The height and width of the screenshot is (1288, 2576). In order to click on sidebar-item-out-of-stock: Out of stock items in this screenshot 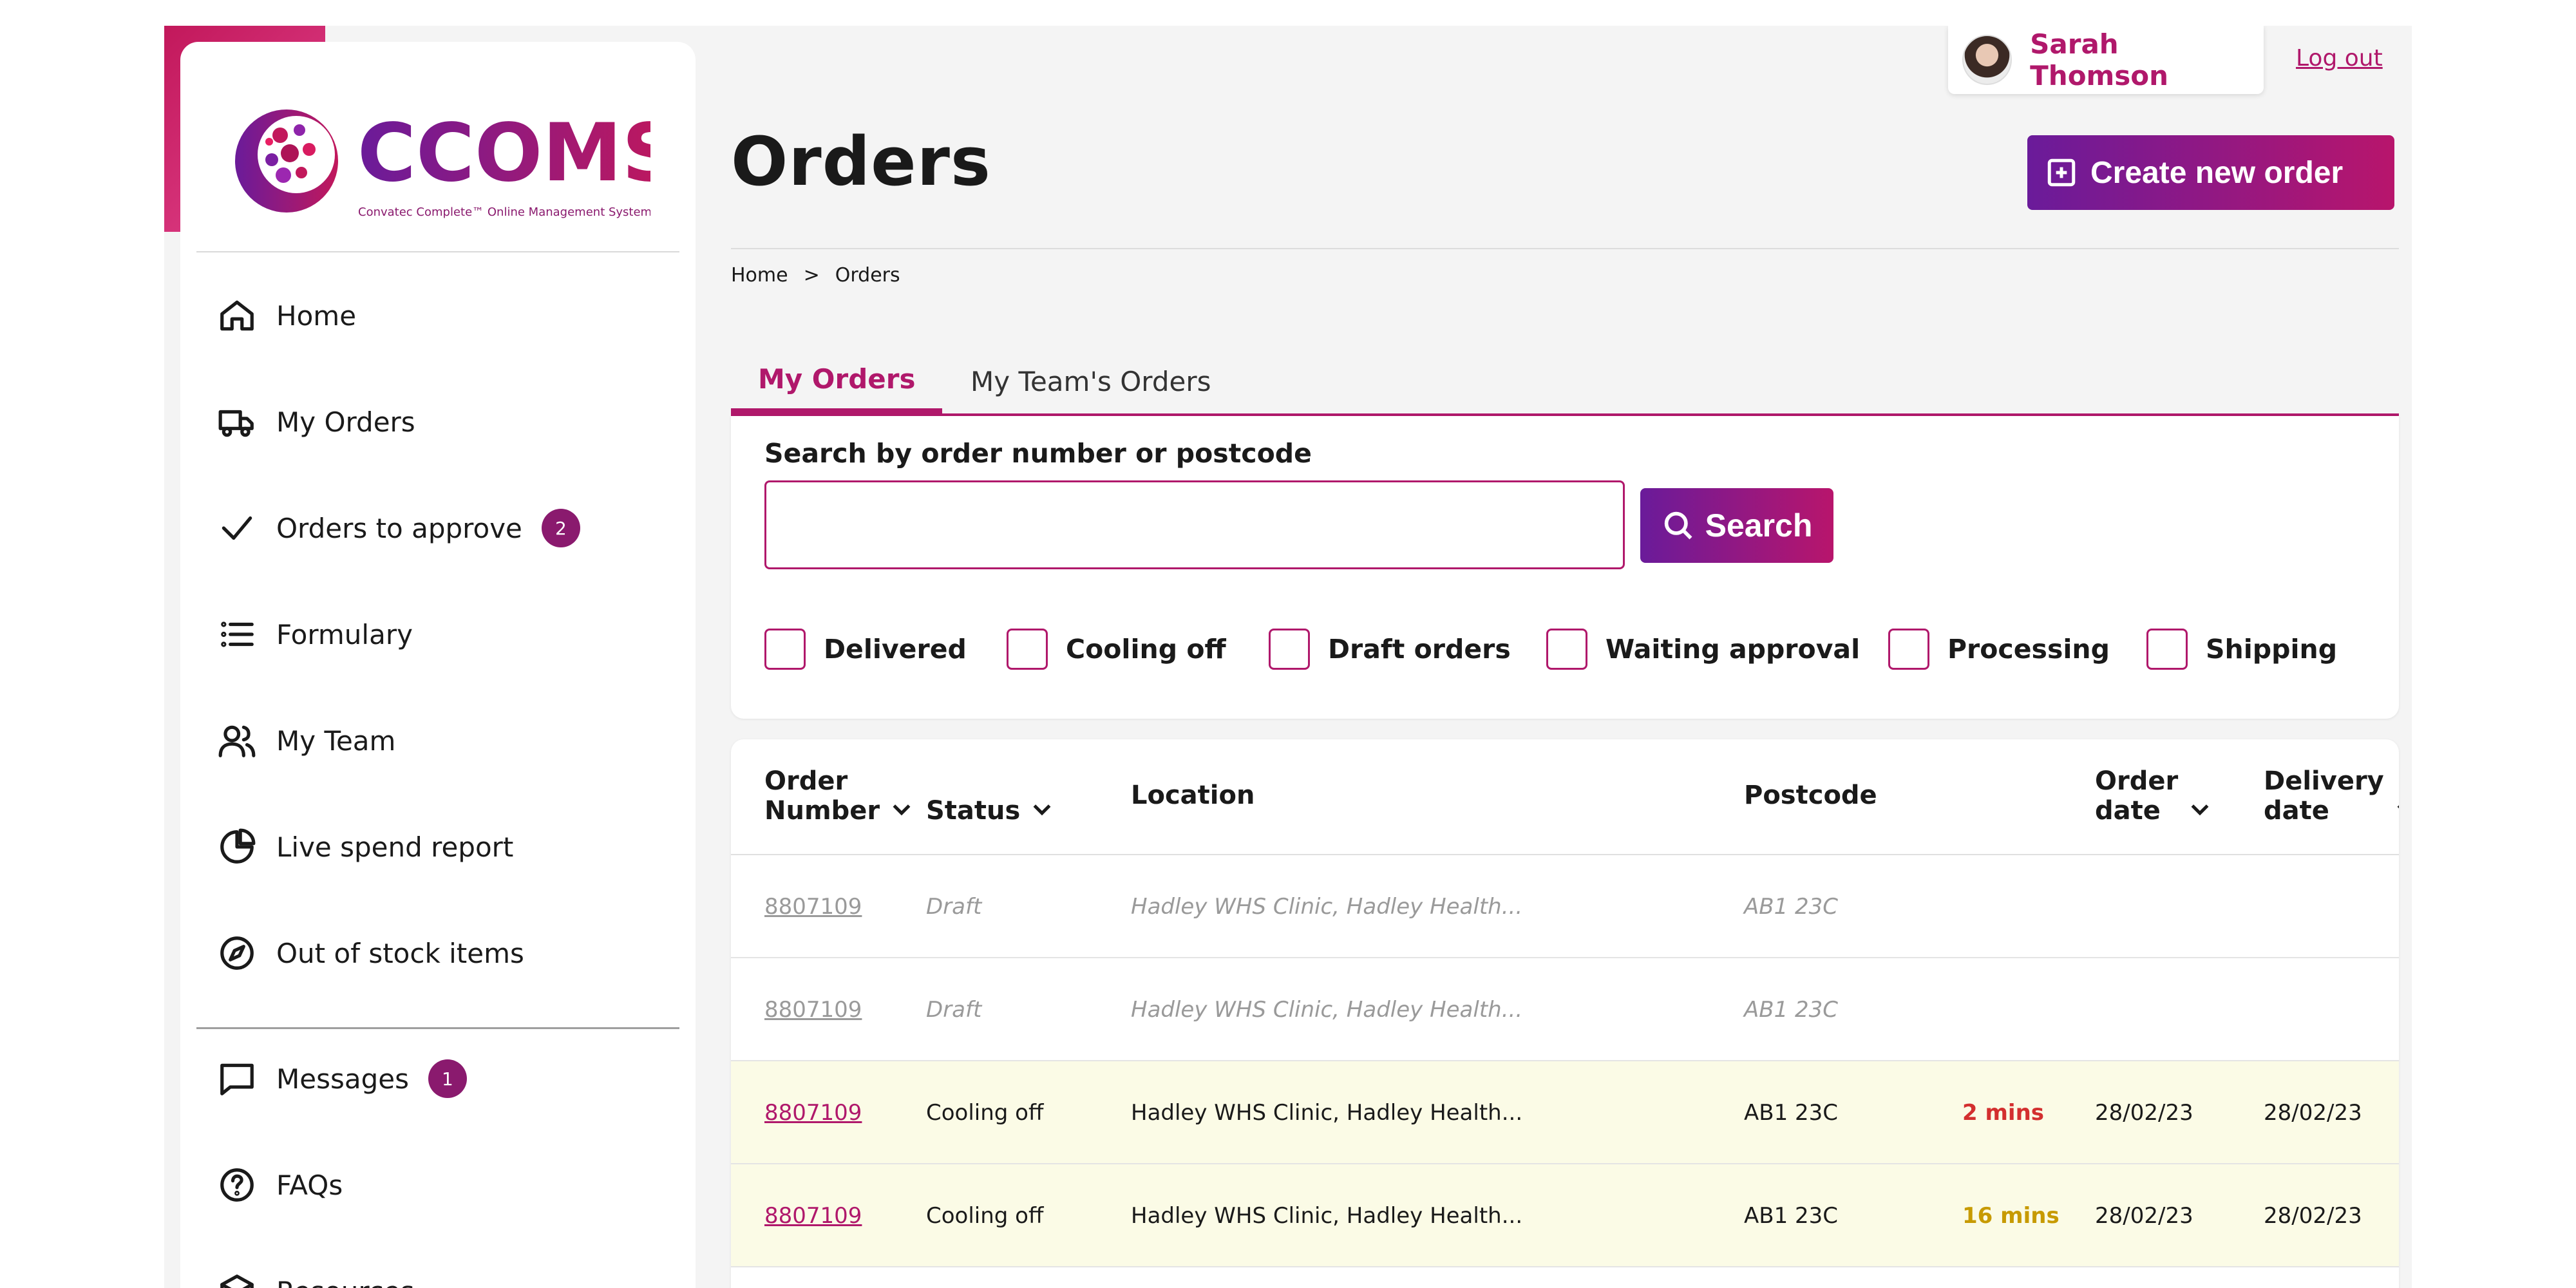, I will do `click(437, 953)`.